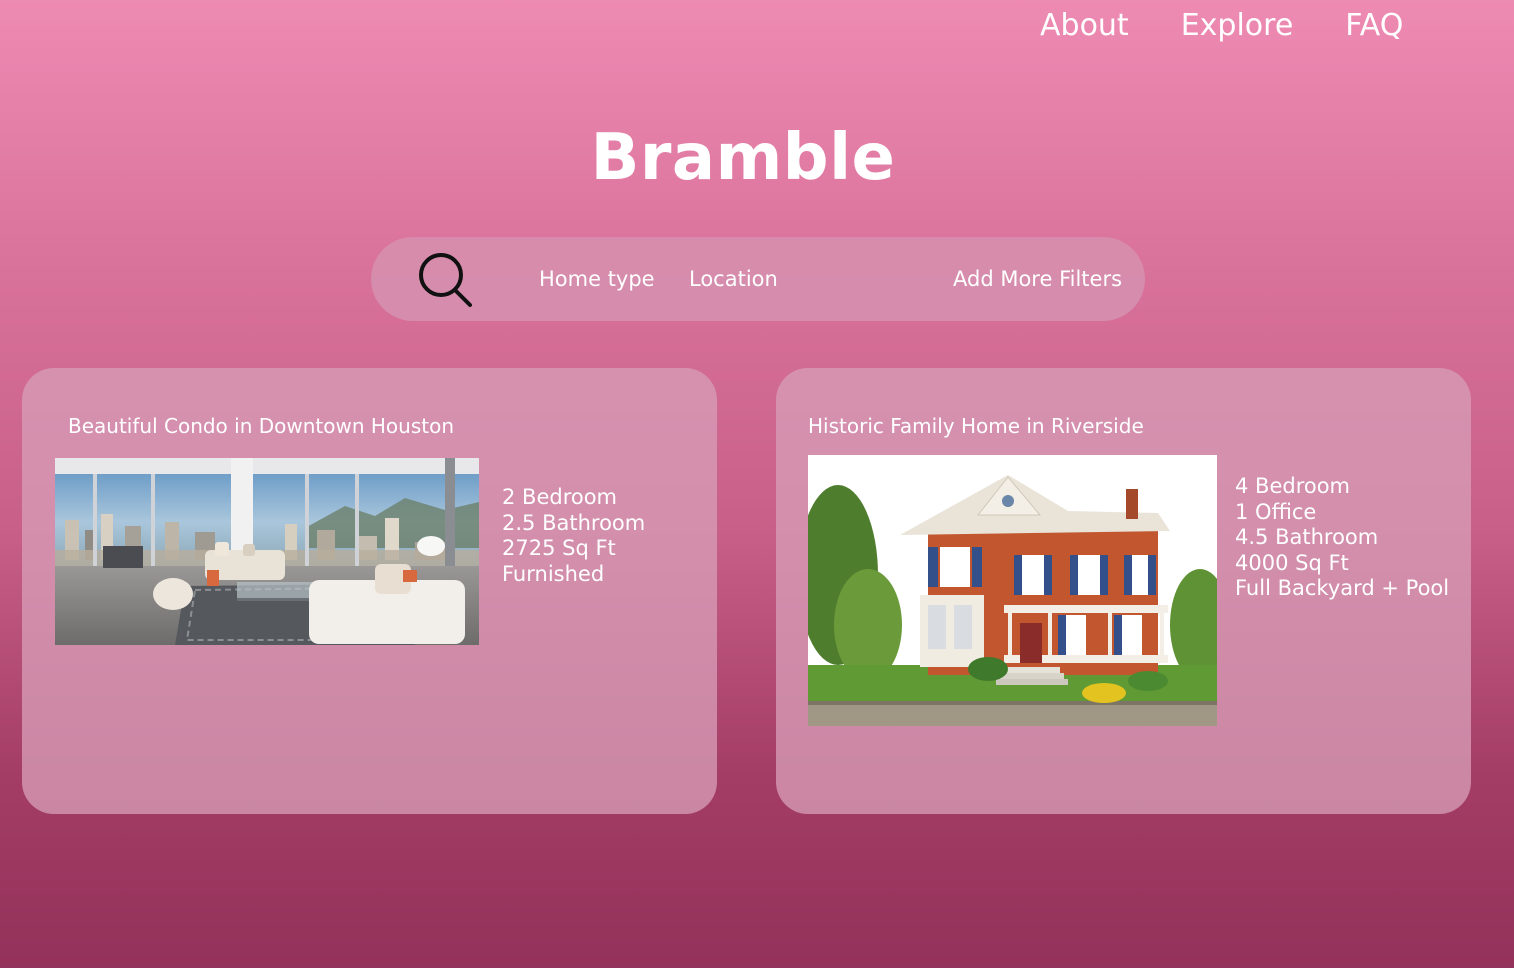  Describe the element at coordinates (1293, 486) in the screenshot. I see `feature-item: 4 Bedroom` at that location.